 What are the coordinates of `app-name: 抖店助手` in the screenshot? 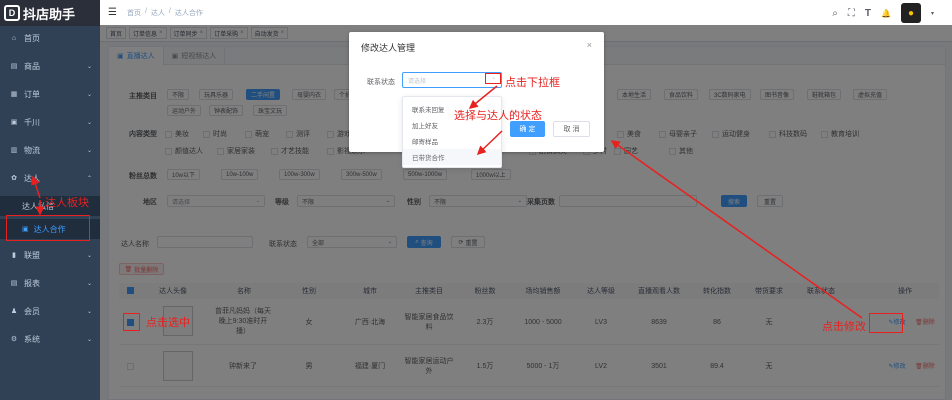 It's located at (49, 14).